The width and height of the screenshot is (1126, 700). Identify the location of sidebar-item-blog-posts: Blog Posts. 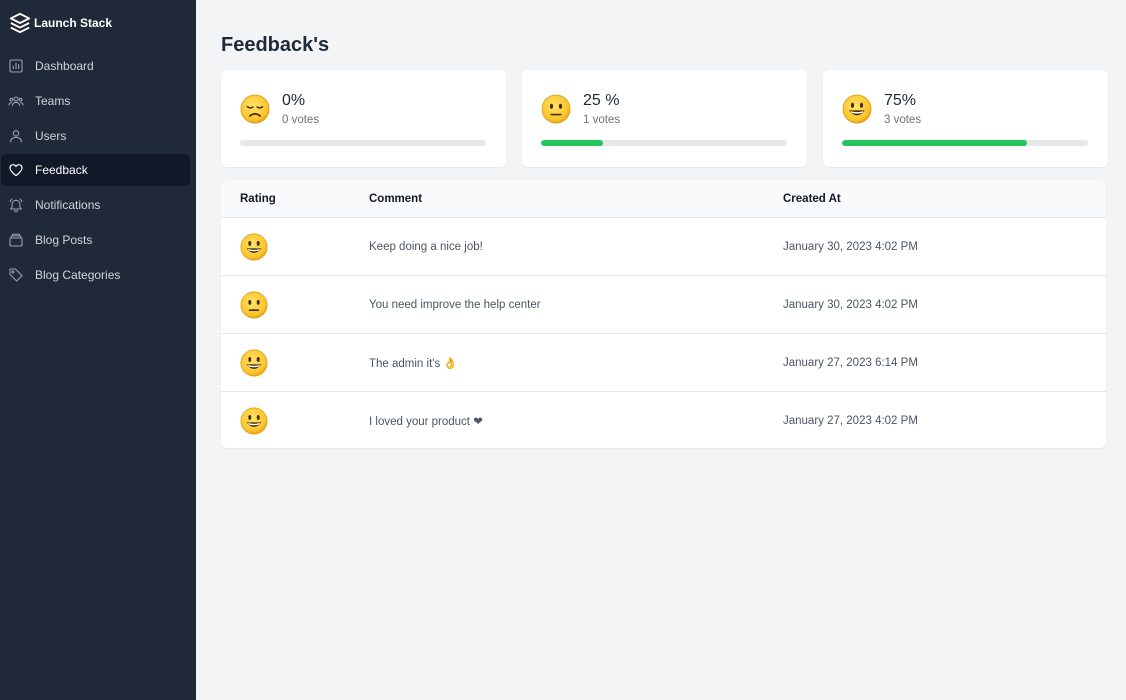
(95, 240).